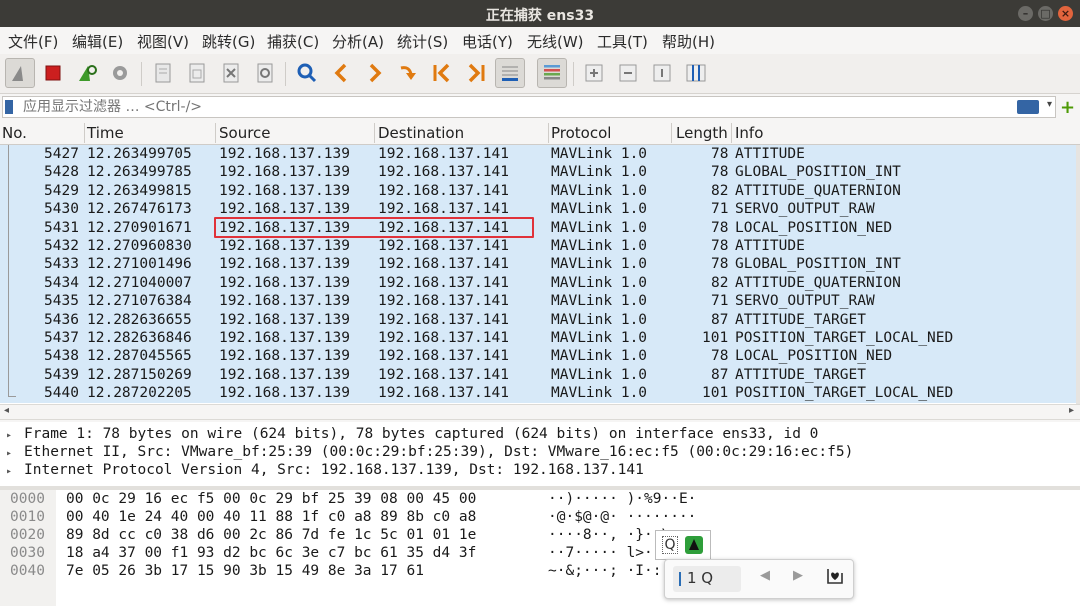  What do you see at coordinates (442, 73) in the screenshot?
I see `first-packet-button` at bounding box center [442, 73].